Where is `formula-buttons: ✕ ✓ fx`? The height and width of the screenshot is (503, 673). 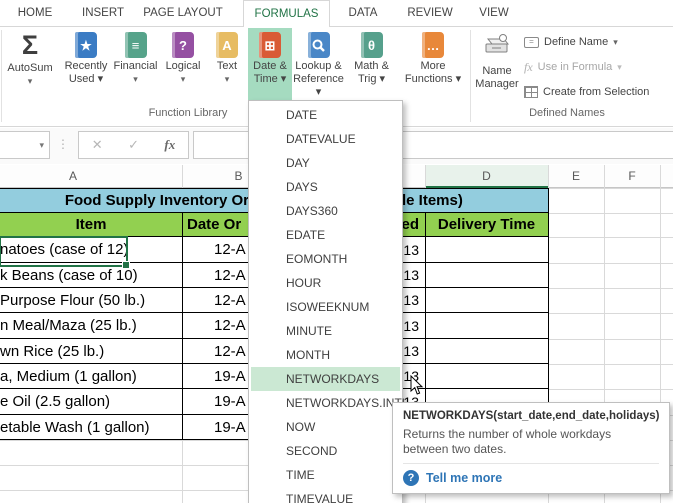 formula-buttons: ✕ ✓ fx is located at coordinates (133, 145).